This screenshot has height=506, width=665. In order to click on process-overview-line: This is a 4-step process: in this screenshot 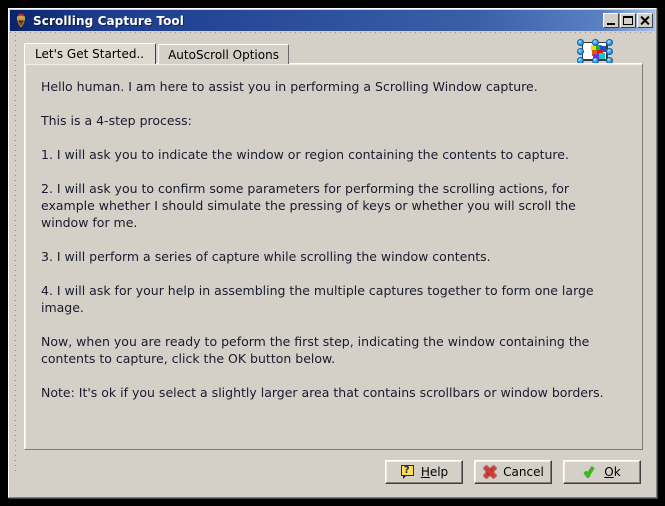, I will do `click(116, 120)`.